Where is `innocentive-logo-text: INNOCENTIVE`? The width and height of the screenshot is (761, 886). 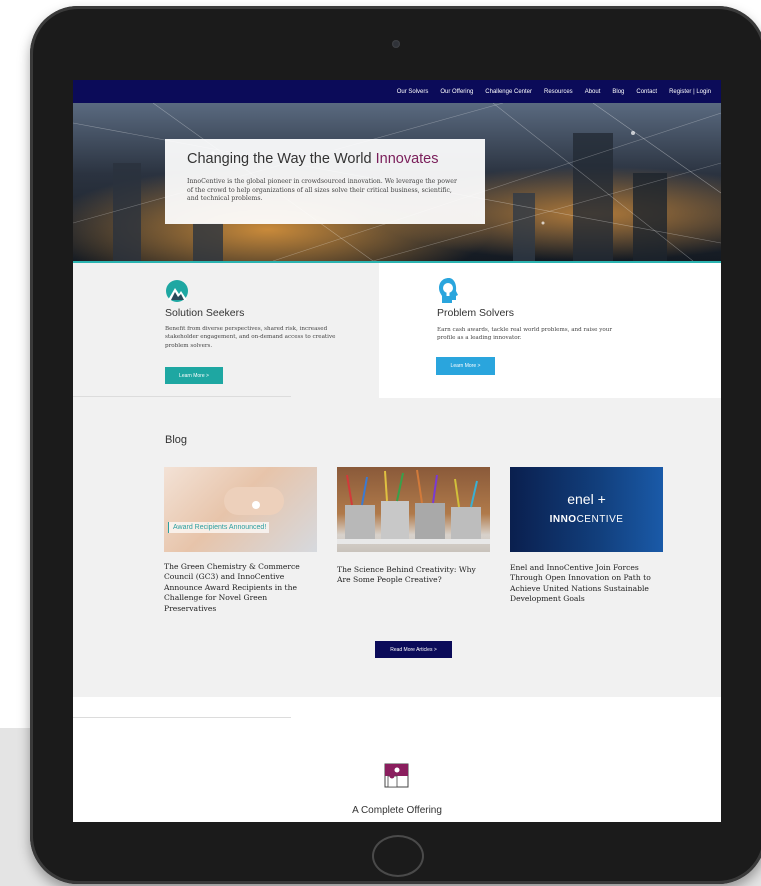 innocentive-logo-text: INNOCENTIVE is located at coordinates (586, 519).